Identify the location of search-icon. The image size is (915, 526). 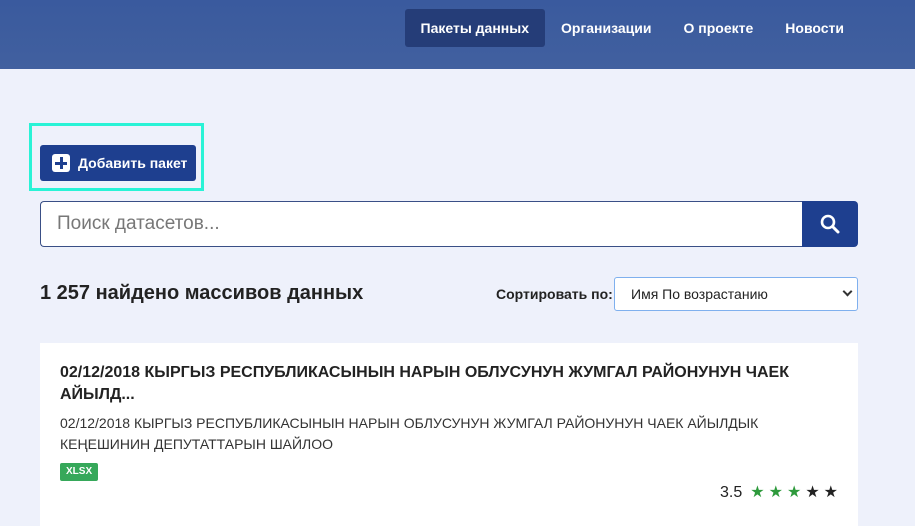
(830, 224).